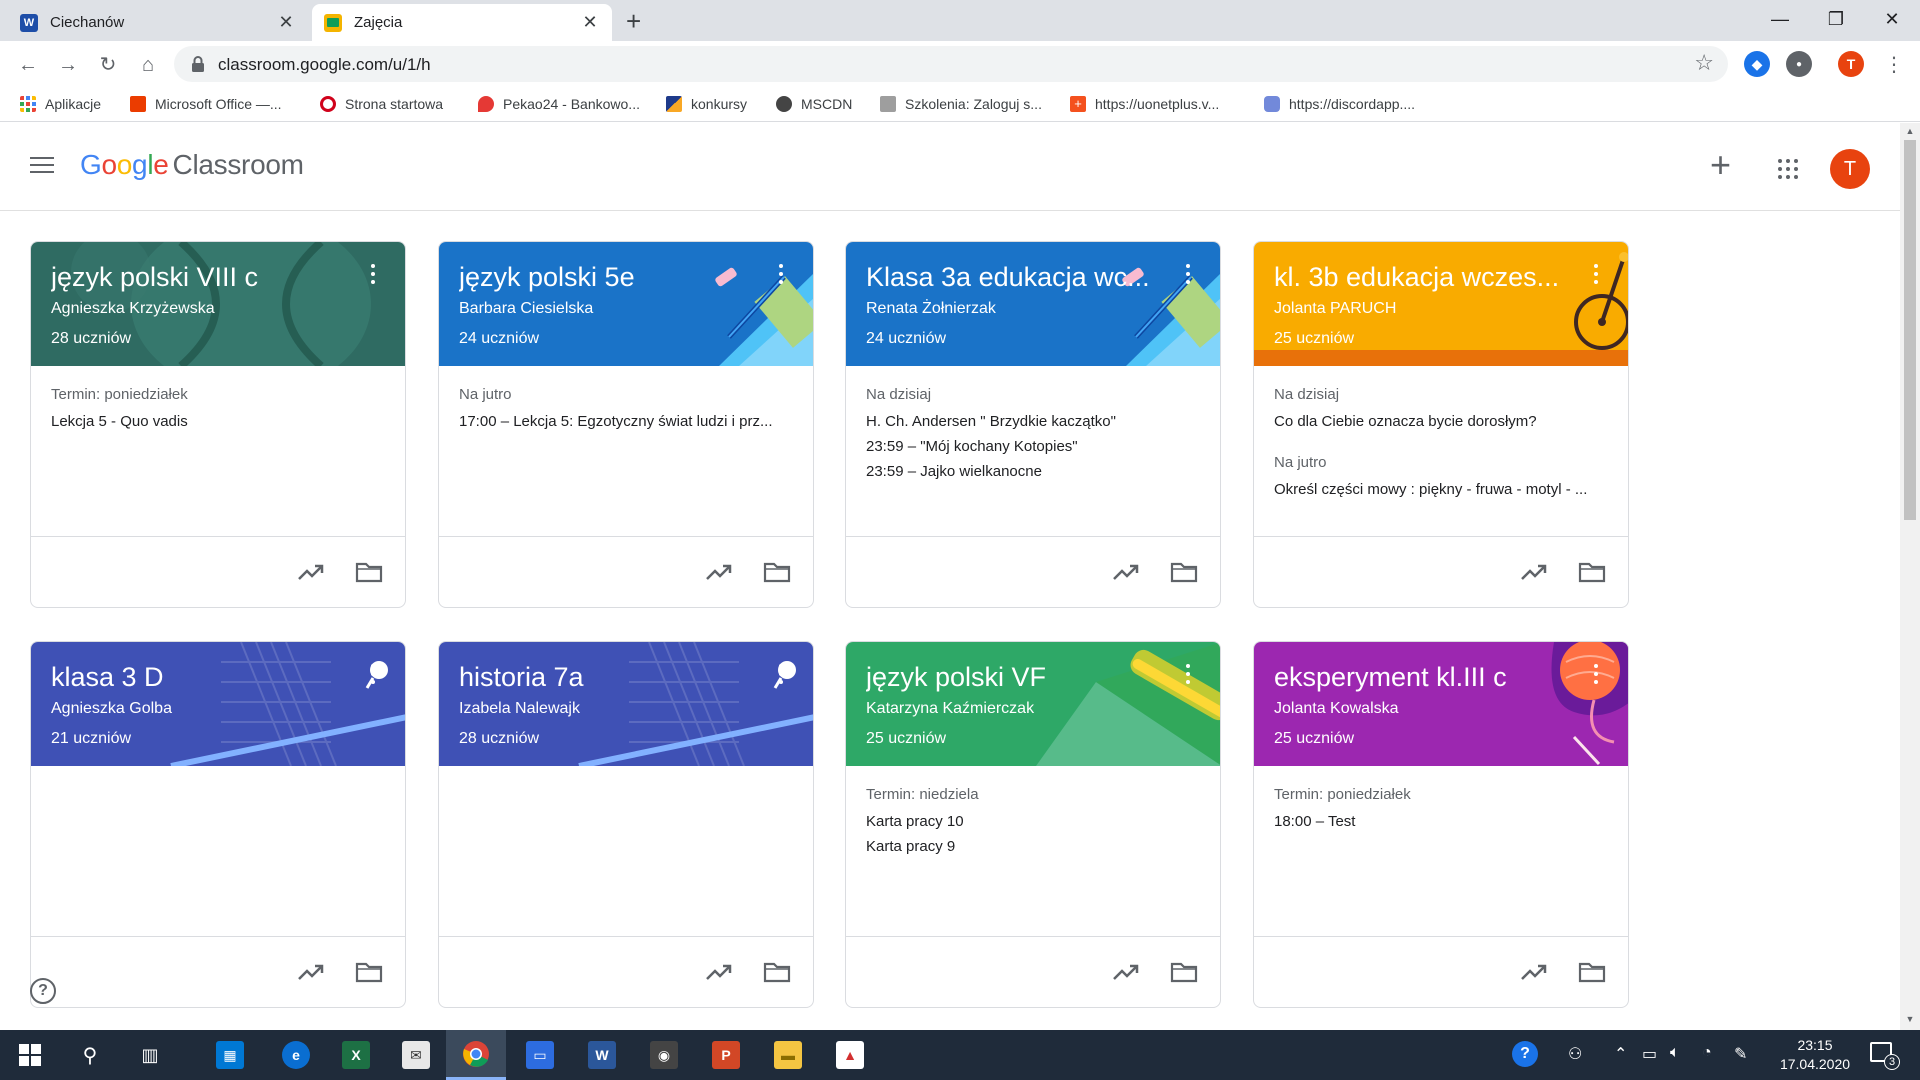 The width and height of the screenshot is (1920, 1080). What do you see at coordinates (1675, 1053) in the screenshot?
I see `volume-icon: 🔈︎` at bounding box center [1675, 1053].